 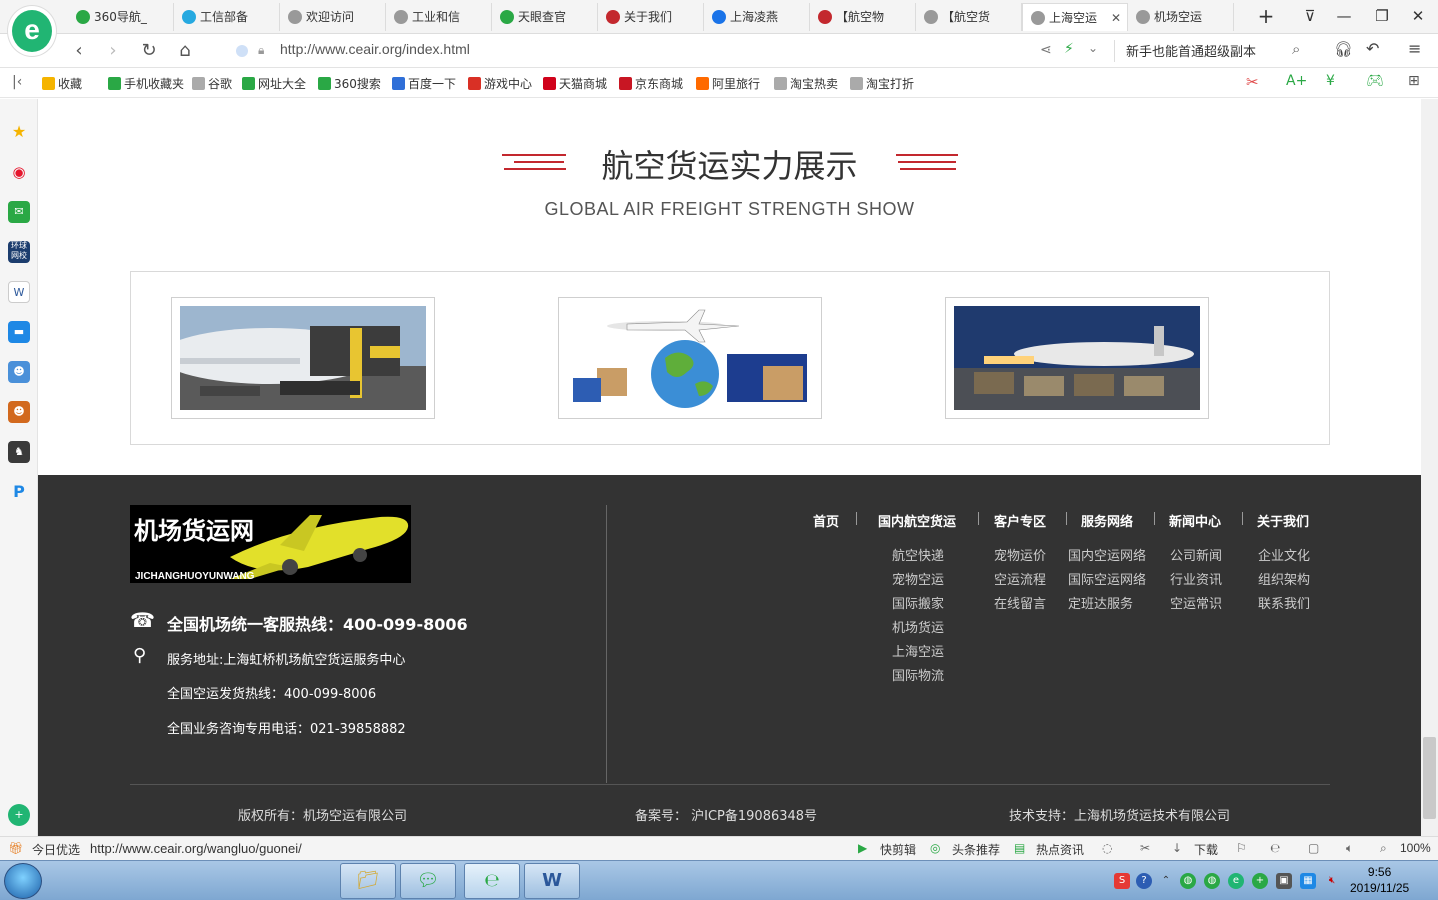 What do you see at coordinates (1145, 848) in the screenshot?
I see `tools-icon: ✂` at bounding box center [1145, 848].